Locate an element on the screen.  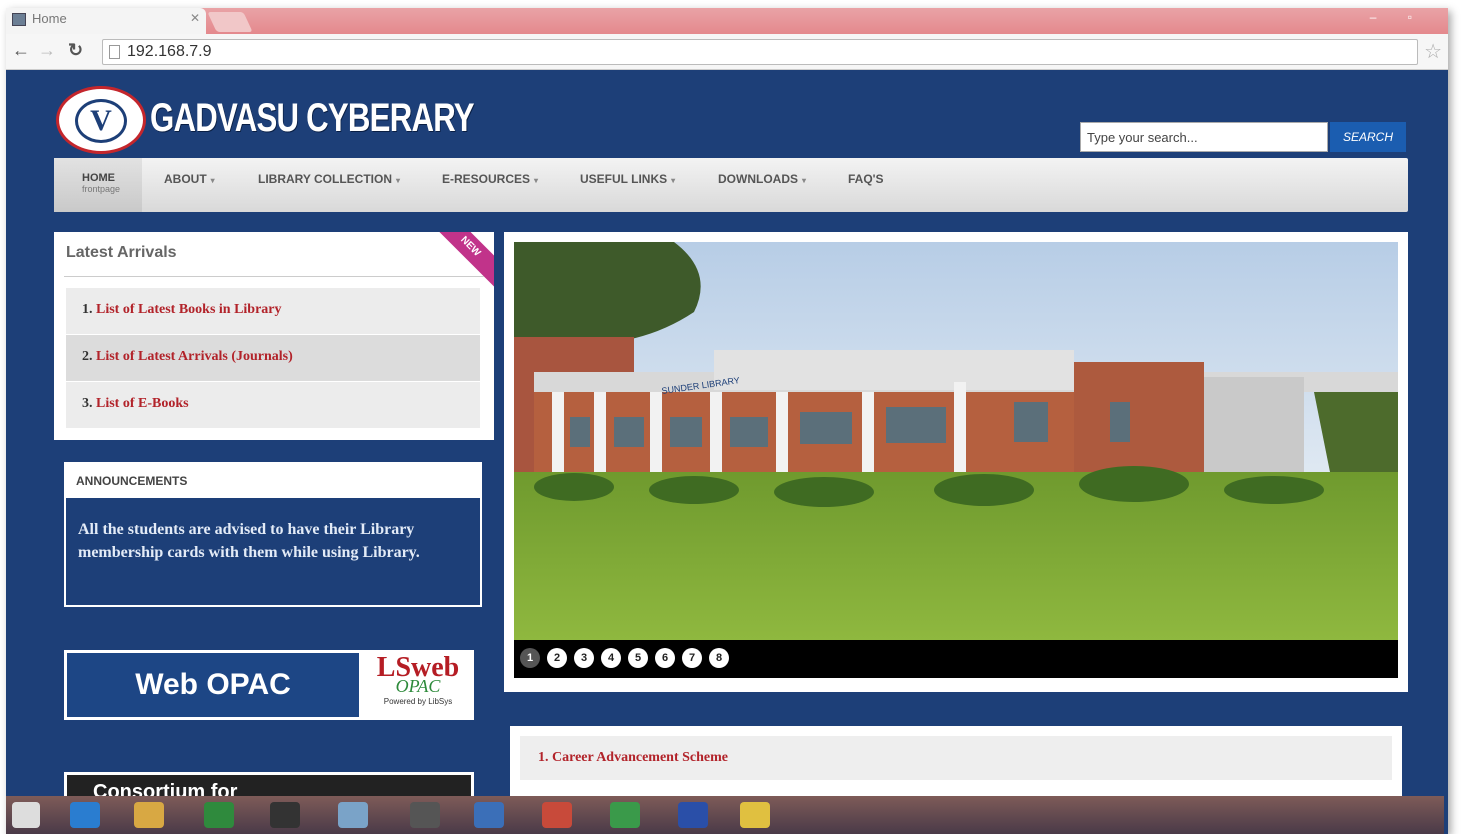
divider is located at coordinates (274, 276).